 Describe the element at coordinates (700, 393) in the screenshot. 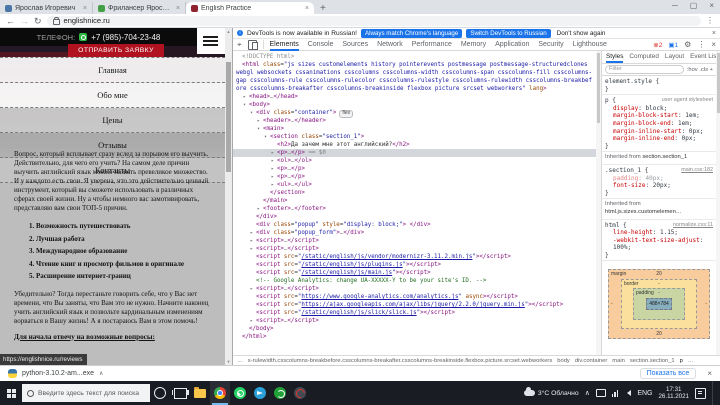

I see `action-center-icon` at that location.